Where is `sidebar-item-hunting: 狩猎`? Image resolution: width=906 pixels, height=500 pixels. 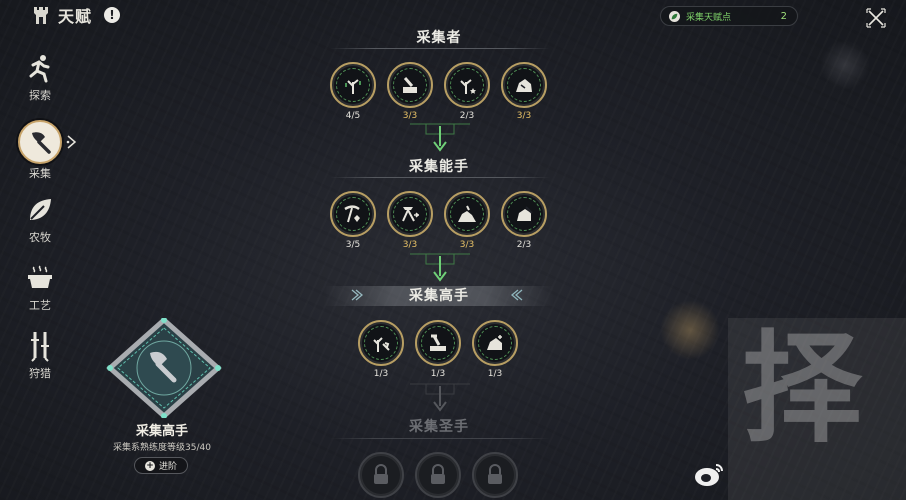
sidebar-item-hunting: 狩猎 is located at coordinates (40, 354).